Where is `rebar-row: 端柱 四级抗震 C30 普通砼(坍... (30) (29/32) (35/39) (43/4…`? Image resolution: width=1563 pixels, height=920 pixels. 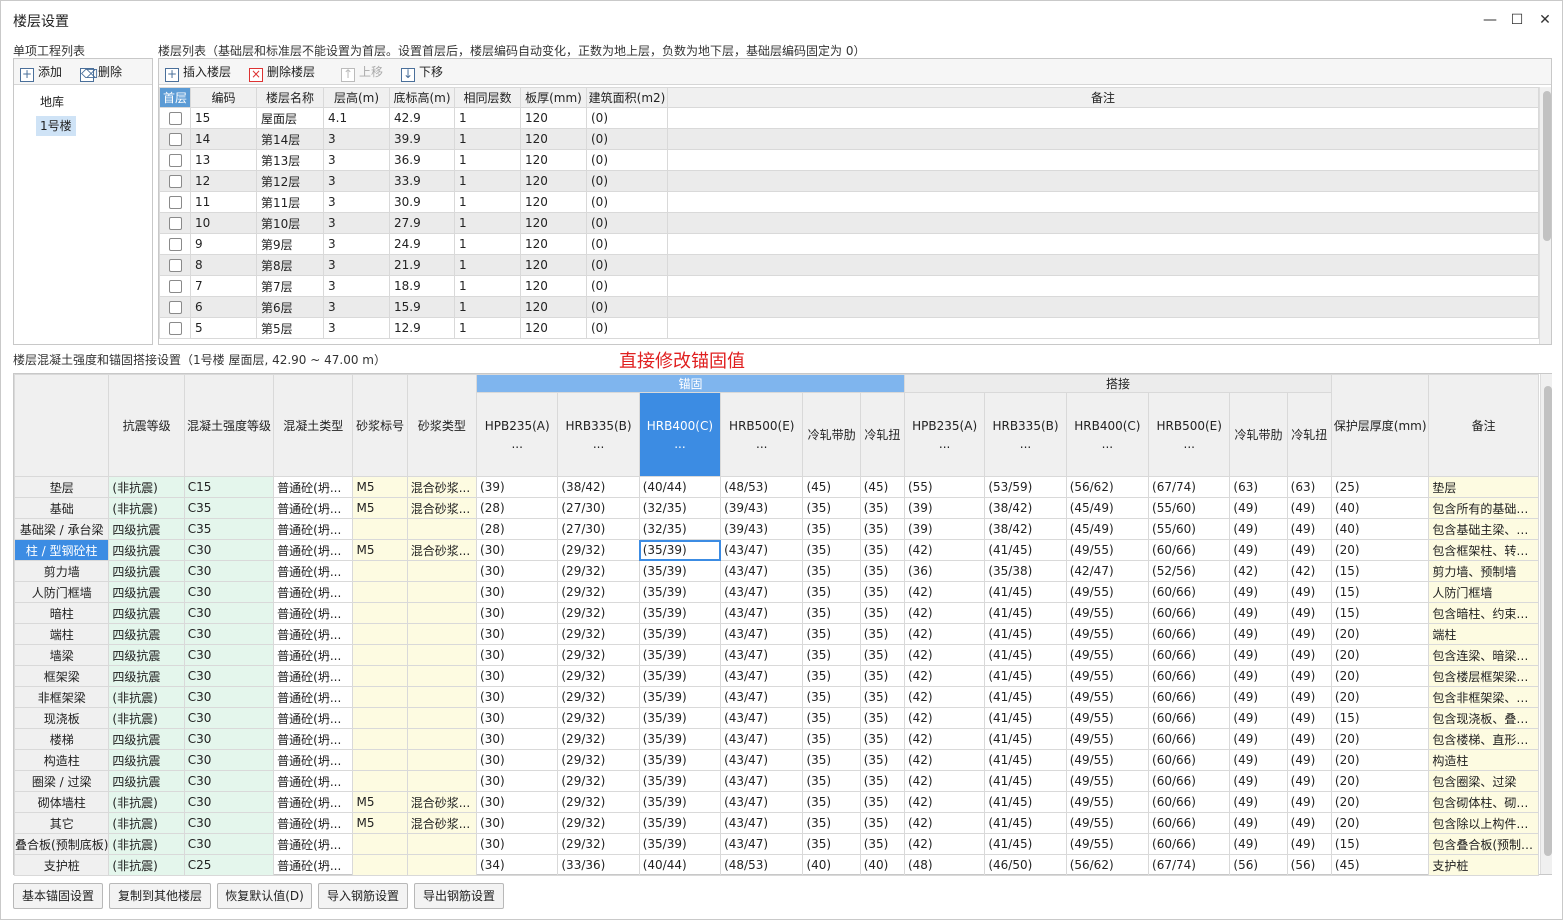 rebar-row: 端柱 四级抗震 C30 普通砼(坍... (30) (29/32) (35/39) (43/4… is located at coordinates (776, 634).